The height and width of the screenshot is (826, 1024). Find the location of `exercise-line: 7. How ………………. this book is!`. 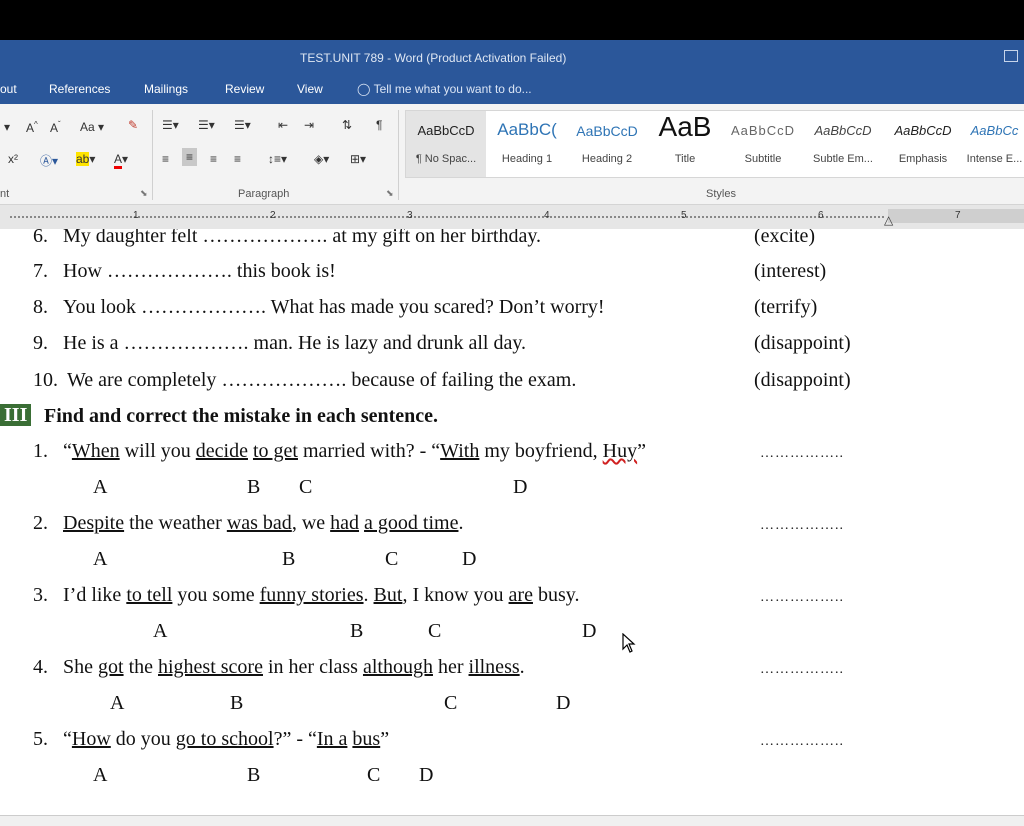

exercise-line: 7. How ………………. this book is! is located at coordinates (184, 271).